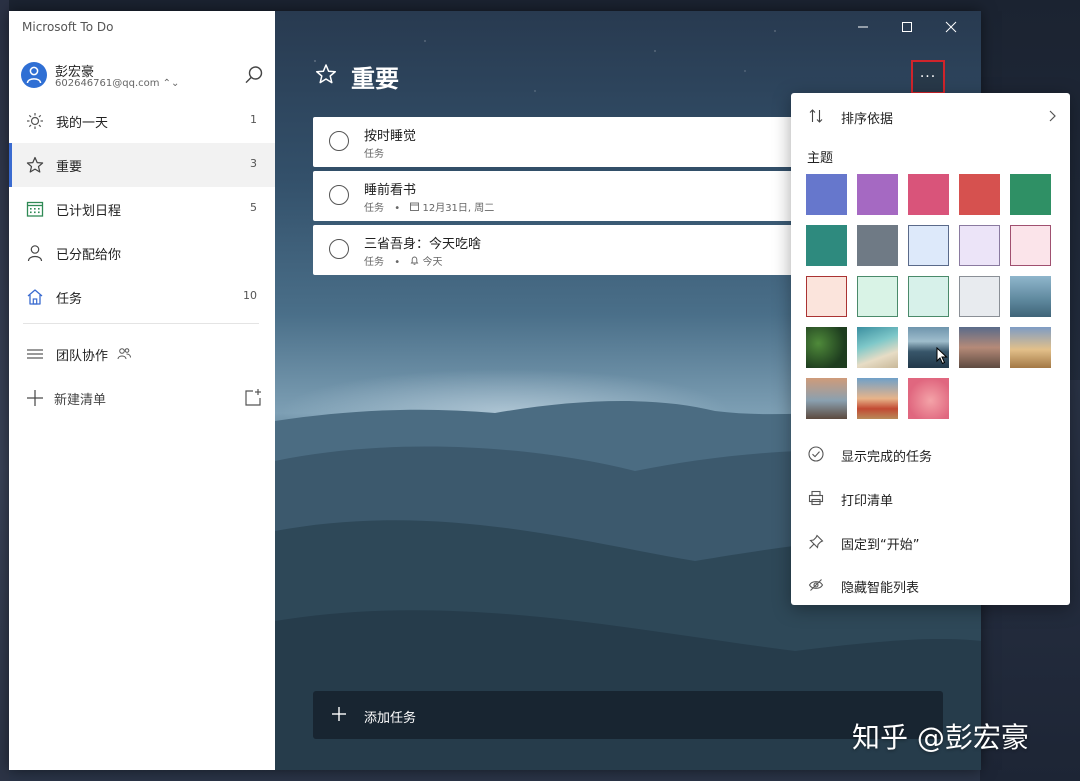 The image size is (1080, 781). I want to click on minimize-button, so click(863, 27).